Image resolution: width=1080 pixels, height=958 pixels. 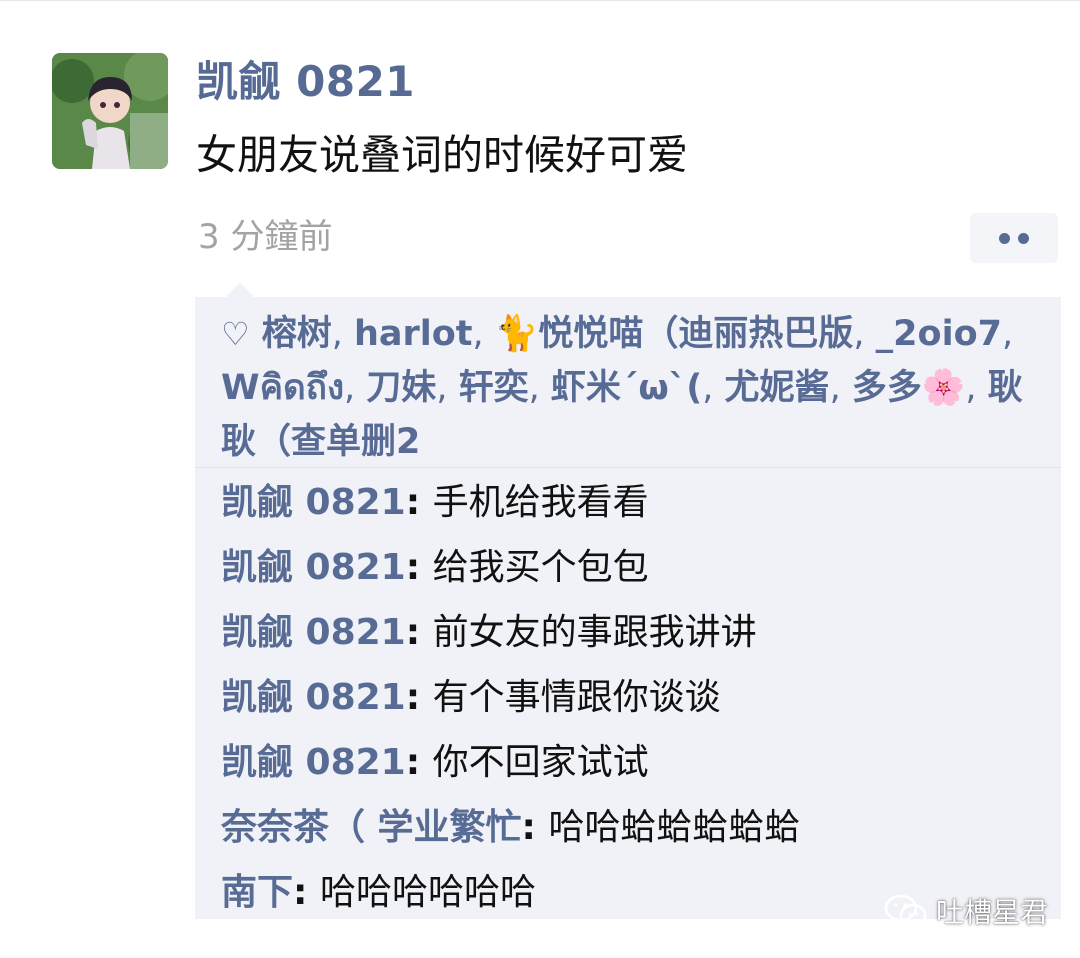 I want to click on comment-row: 凯觎 0821: 你不回家试试, so click(x=636, y=767).